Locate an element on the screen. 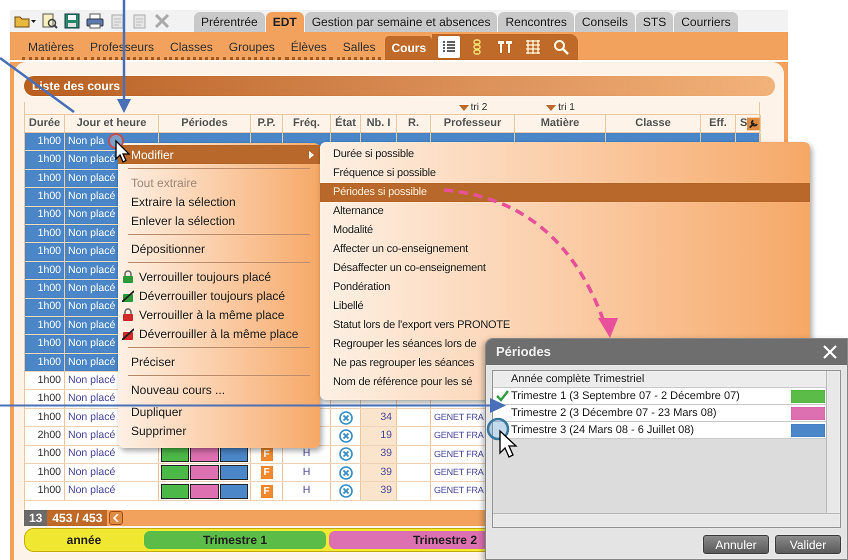  chain-icon is located at coordinates (477, 47).